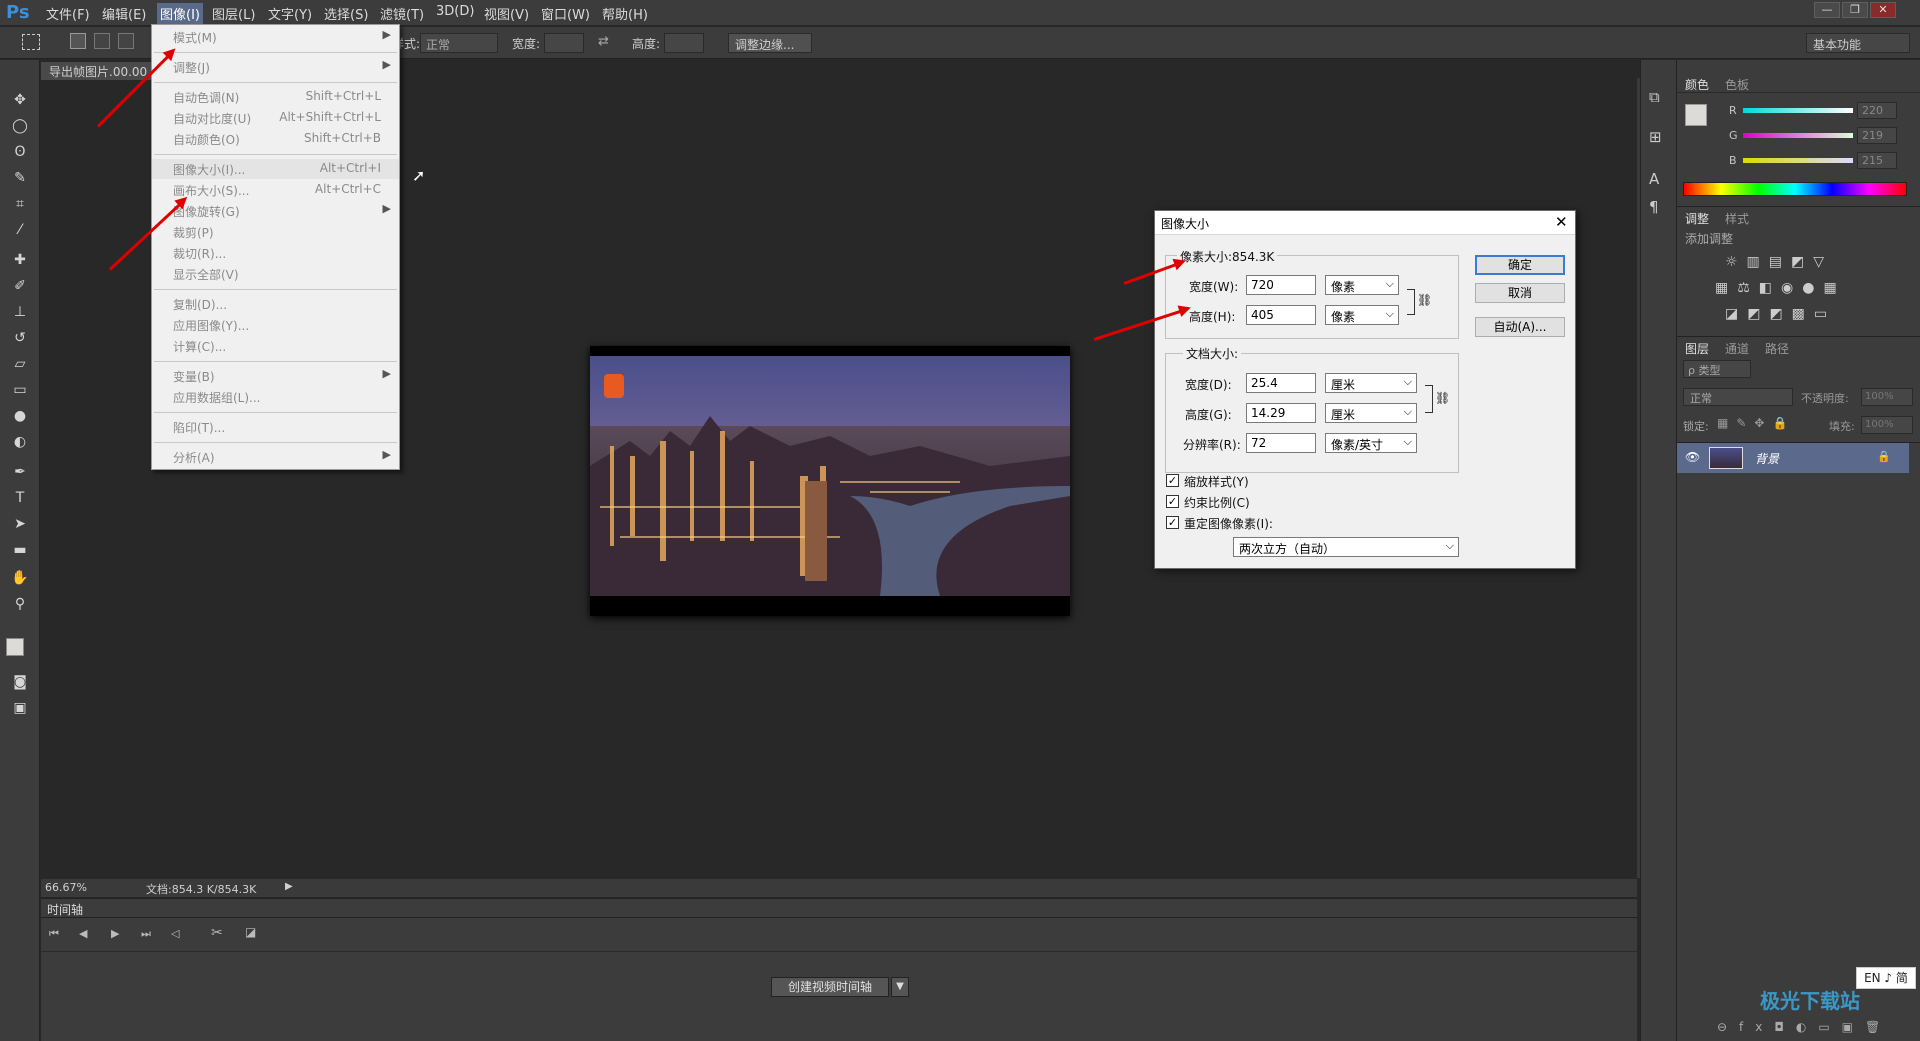  Describe the element at coordinates (1561, 222) in the screenshot. I see `dialog-close-icon: ✕` at that location.